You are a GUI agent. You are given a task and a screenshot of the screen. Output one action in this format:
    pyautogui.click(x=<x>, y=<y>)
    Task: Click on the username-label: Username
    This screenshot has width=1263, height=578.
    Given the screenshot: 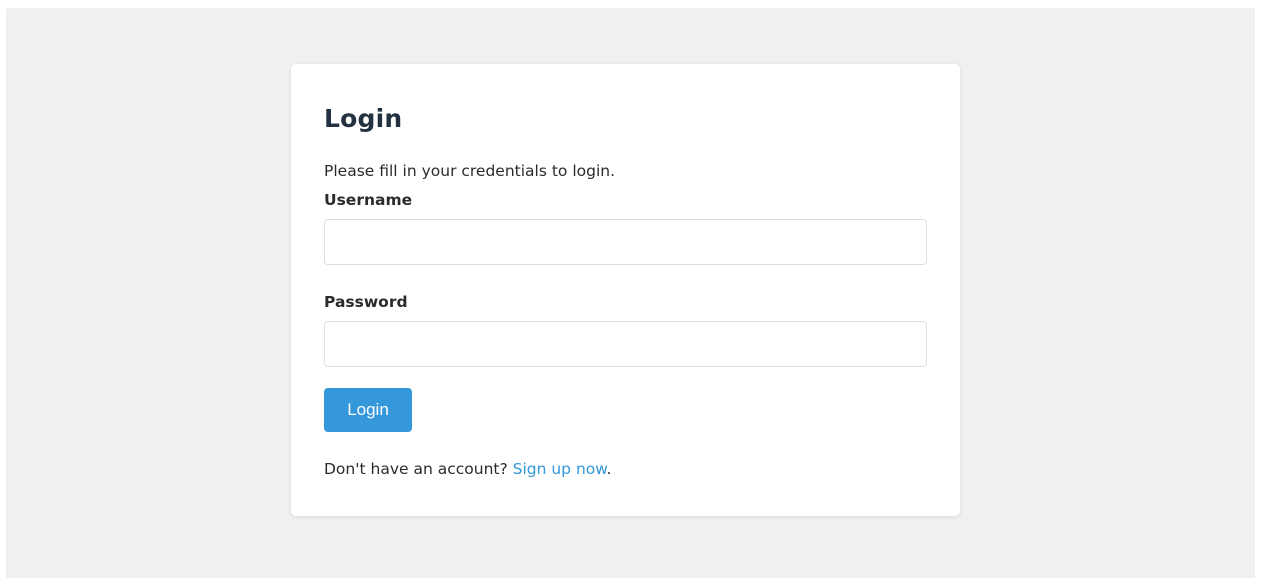 What is the action you would take?
    pyautogui.click(x=368, y=200)
    